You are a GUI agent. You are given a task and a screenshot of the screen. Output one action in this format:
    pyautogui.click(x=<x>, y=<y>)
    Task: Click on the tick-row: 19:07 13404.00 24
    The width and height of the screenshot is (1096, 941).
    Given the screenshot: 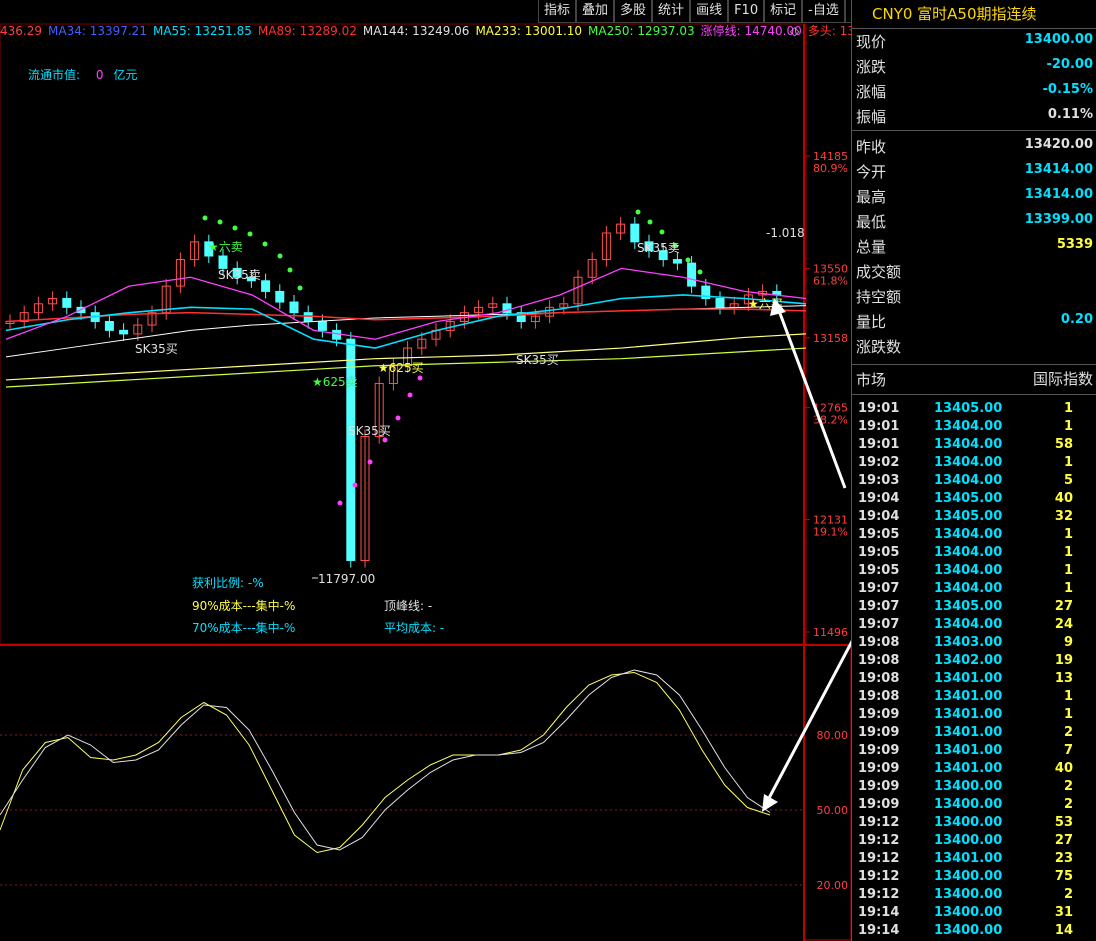 What is the action you would take?
    pyautogui.click(x=974, y=625)
    